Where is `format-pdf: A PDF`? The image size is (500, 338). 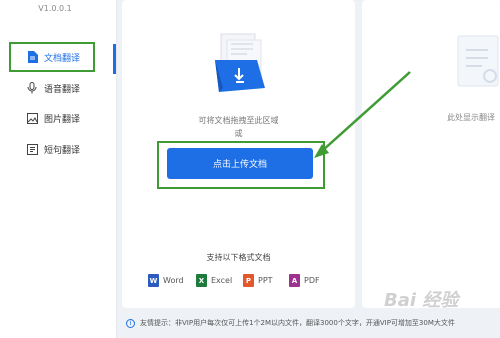
format-pdf: A PDF is located at coordinates (304, 280).